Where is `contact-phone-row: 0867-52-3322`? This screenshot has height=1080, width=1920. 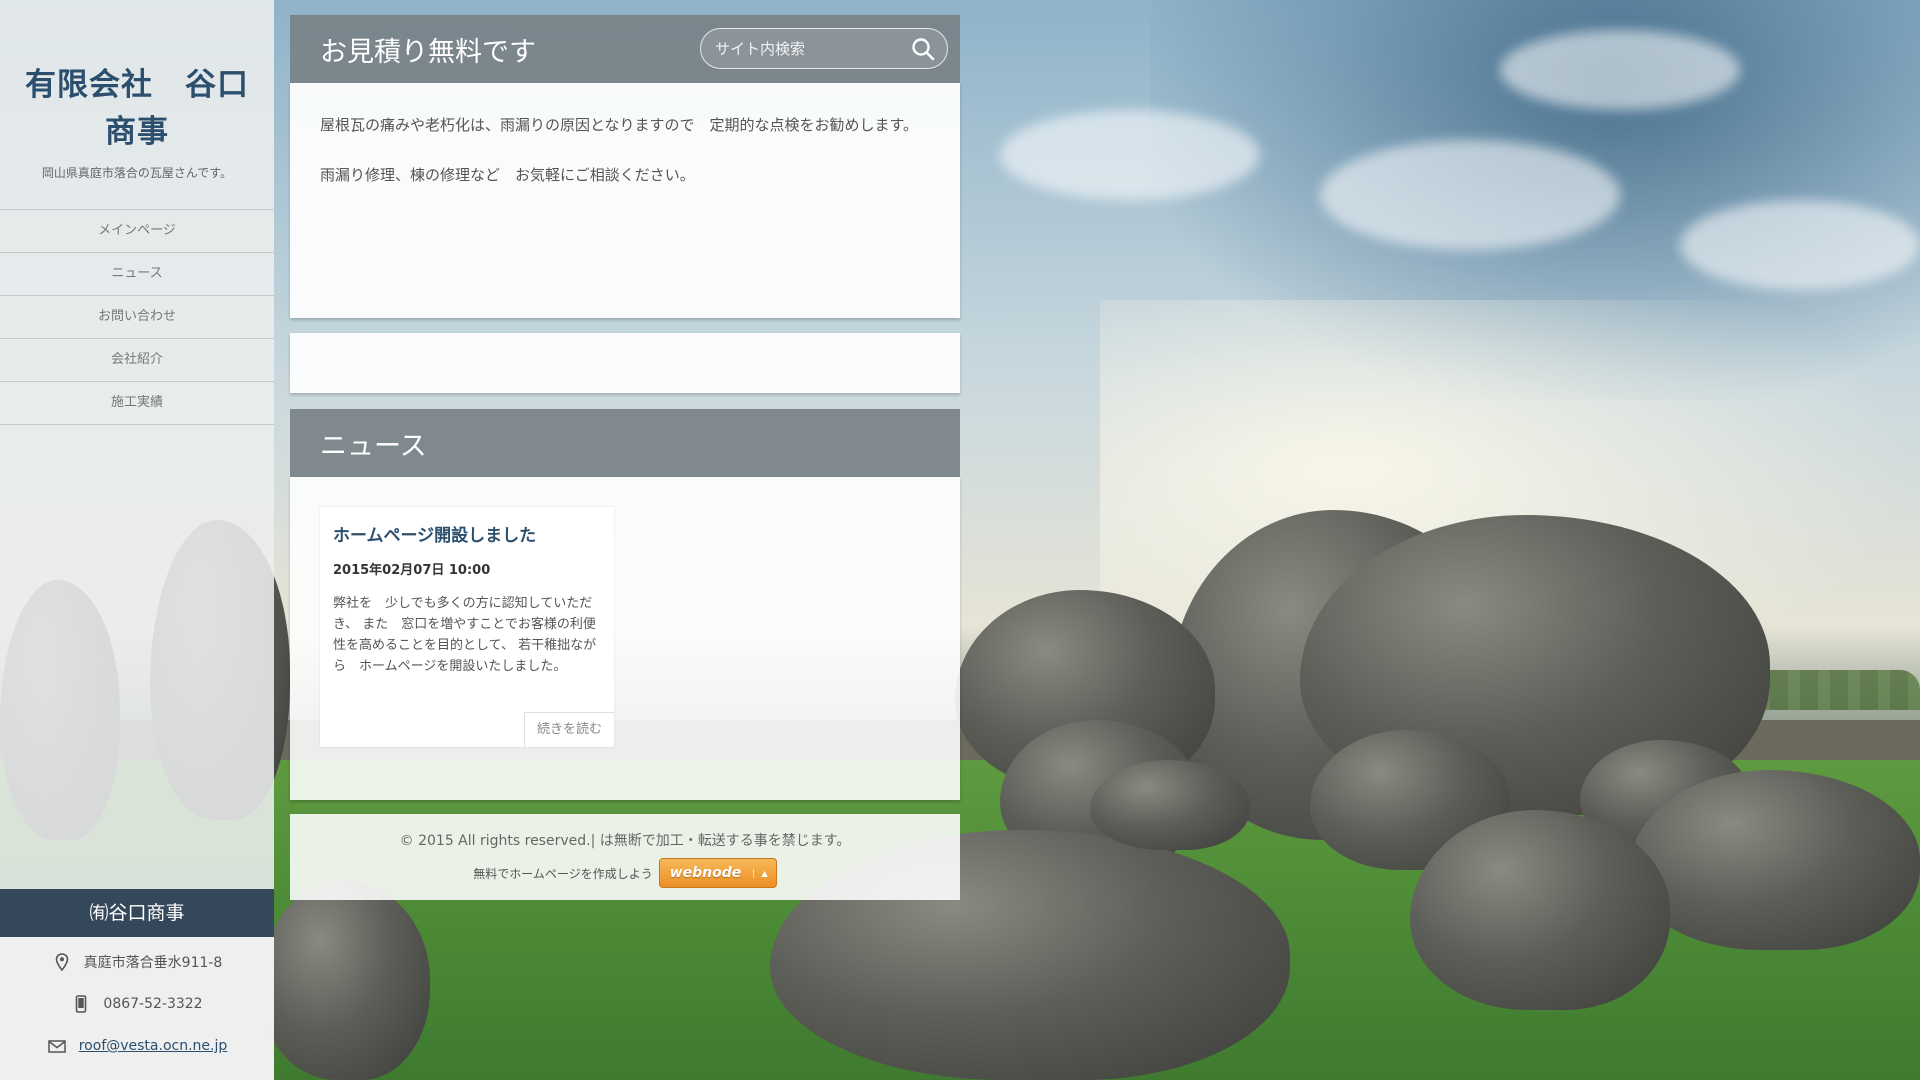
contact-phone-row: 0867-52-3322 is located at coordinates (137, 1004).